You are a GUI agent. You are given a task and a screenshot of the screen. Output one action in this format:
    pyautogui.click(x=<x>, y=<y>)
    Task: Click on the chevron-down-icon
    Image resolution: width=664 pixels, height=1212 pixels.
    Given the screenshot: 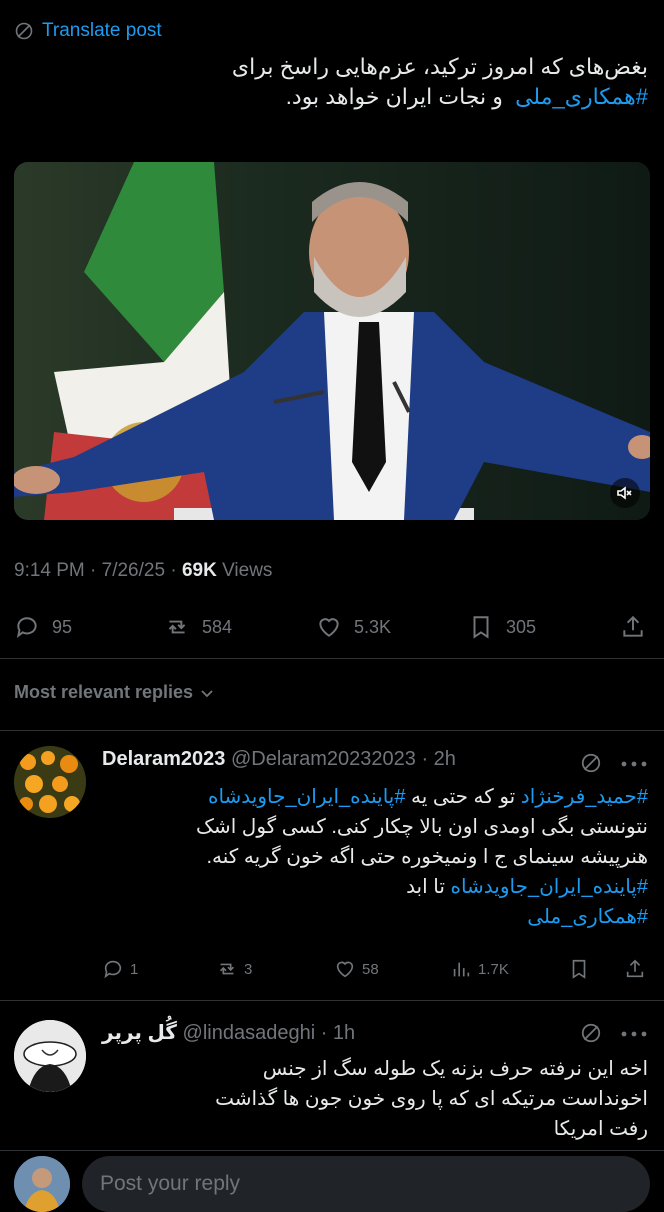 What is the action you would take?
    pyautogui.click(x=207, y=693)
    